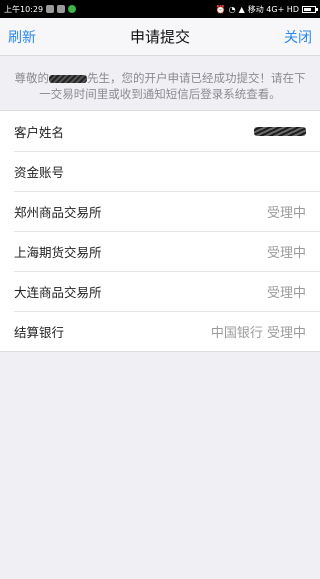 The image size is (320, 579). I want to click on image-notification-icon, so click(61, 9).